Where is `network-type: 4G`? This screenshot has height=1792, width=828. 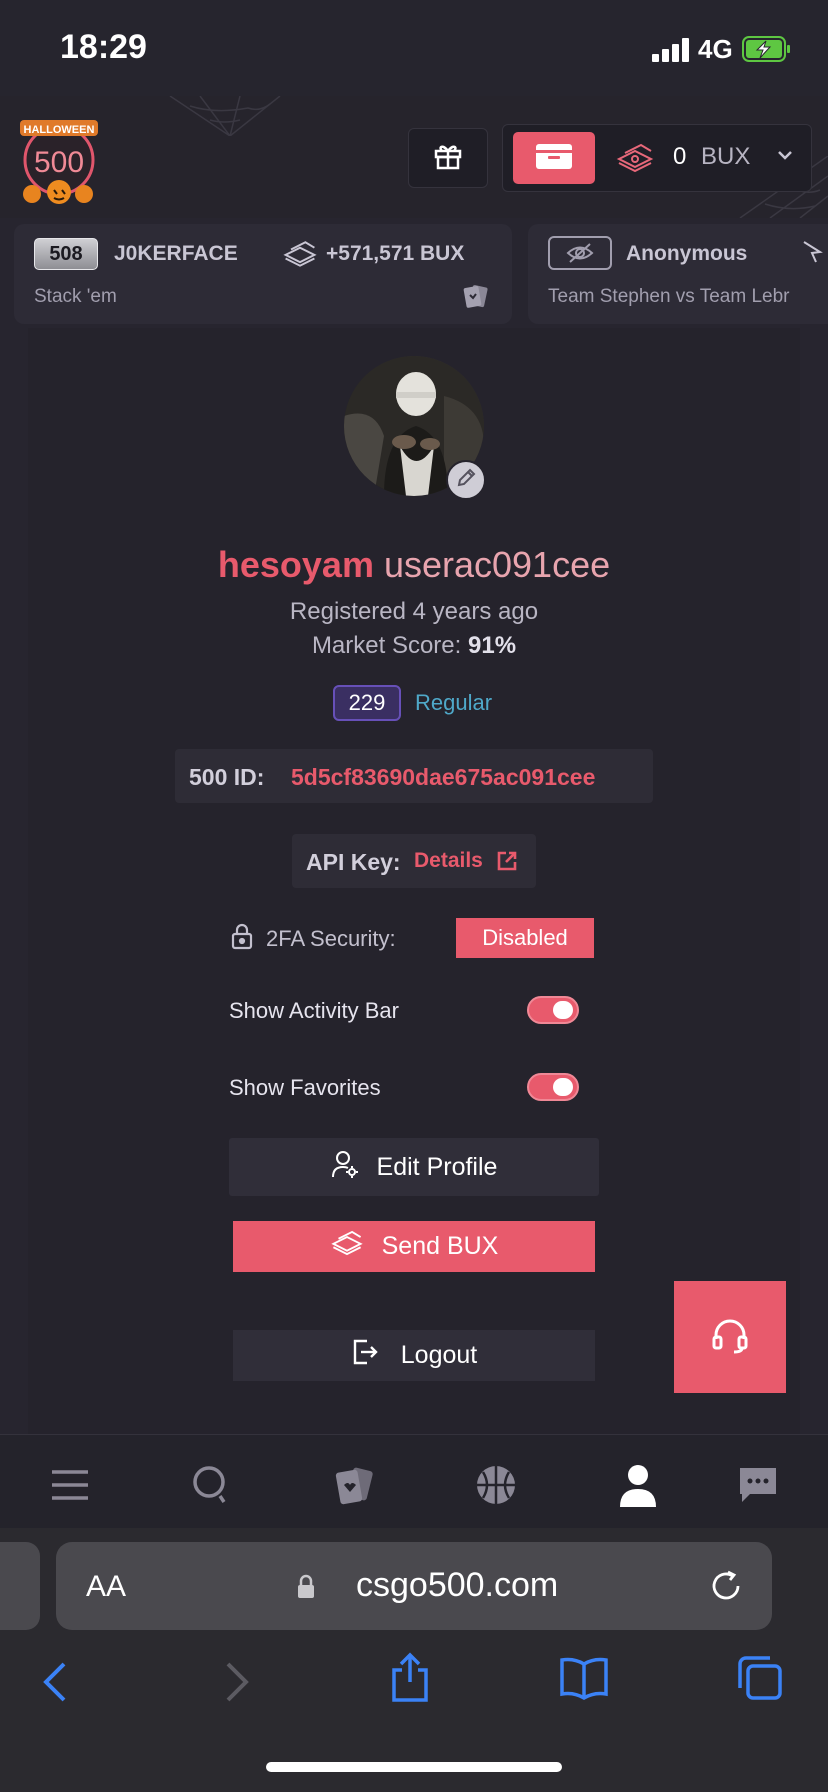
network-type: 4G is located at coordinates (715, 49).